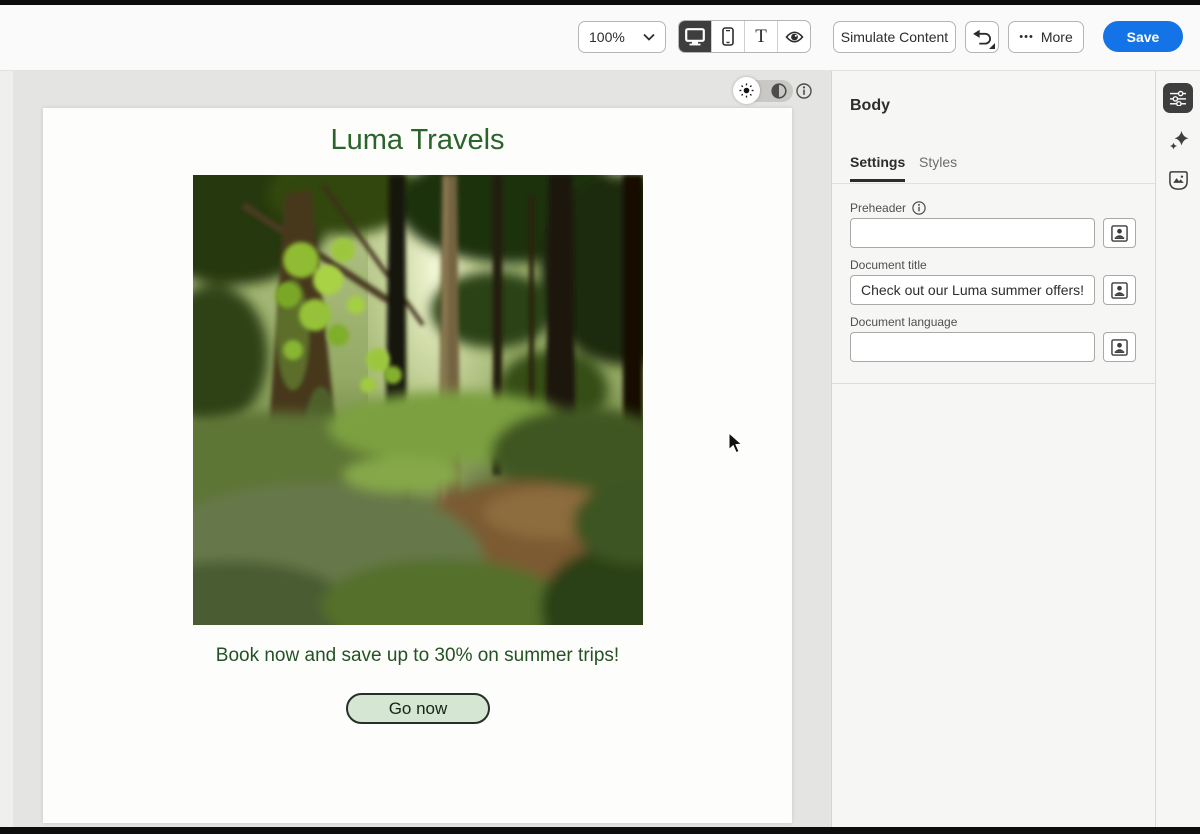 Image resolution: width=1200 pixels, height=834 pixels. I want to click on rail-assets-button, so click(1178, 180).